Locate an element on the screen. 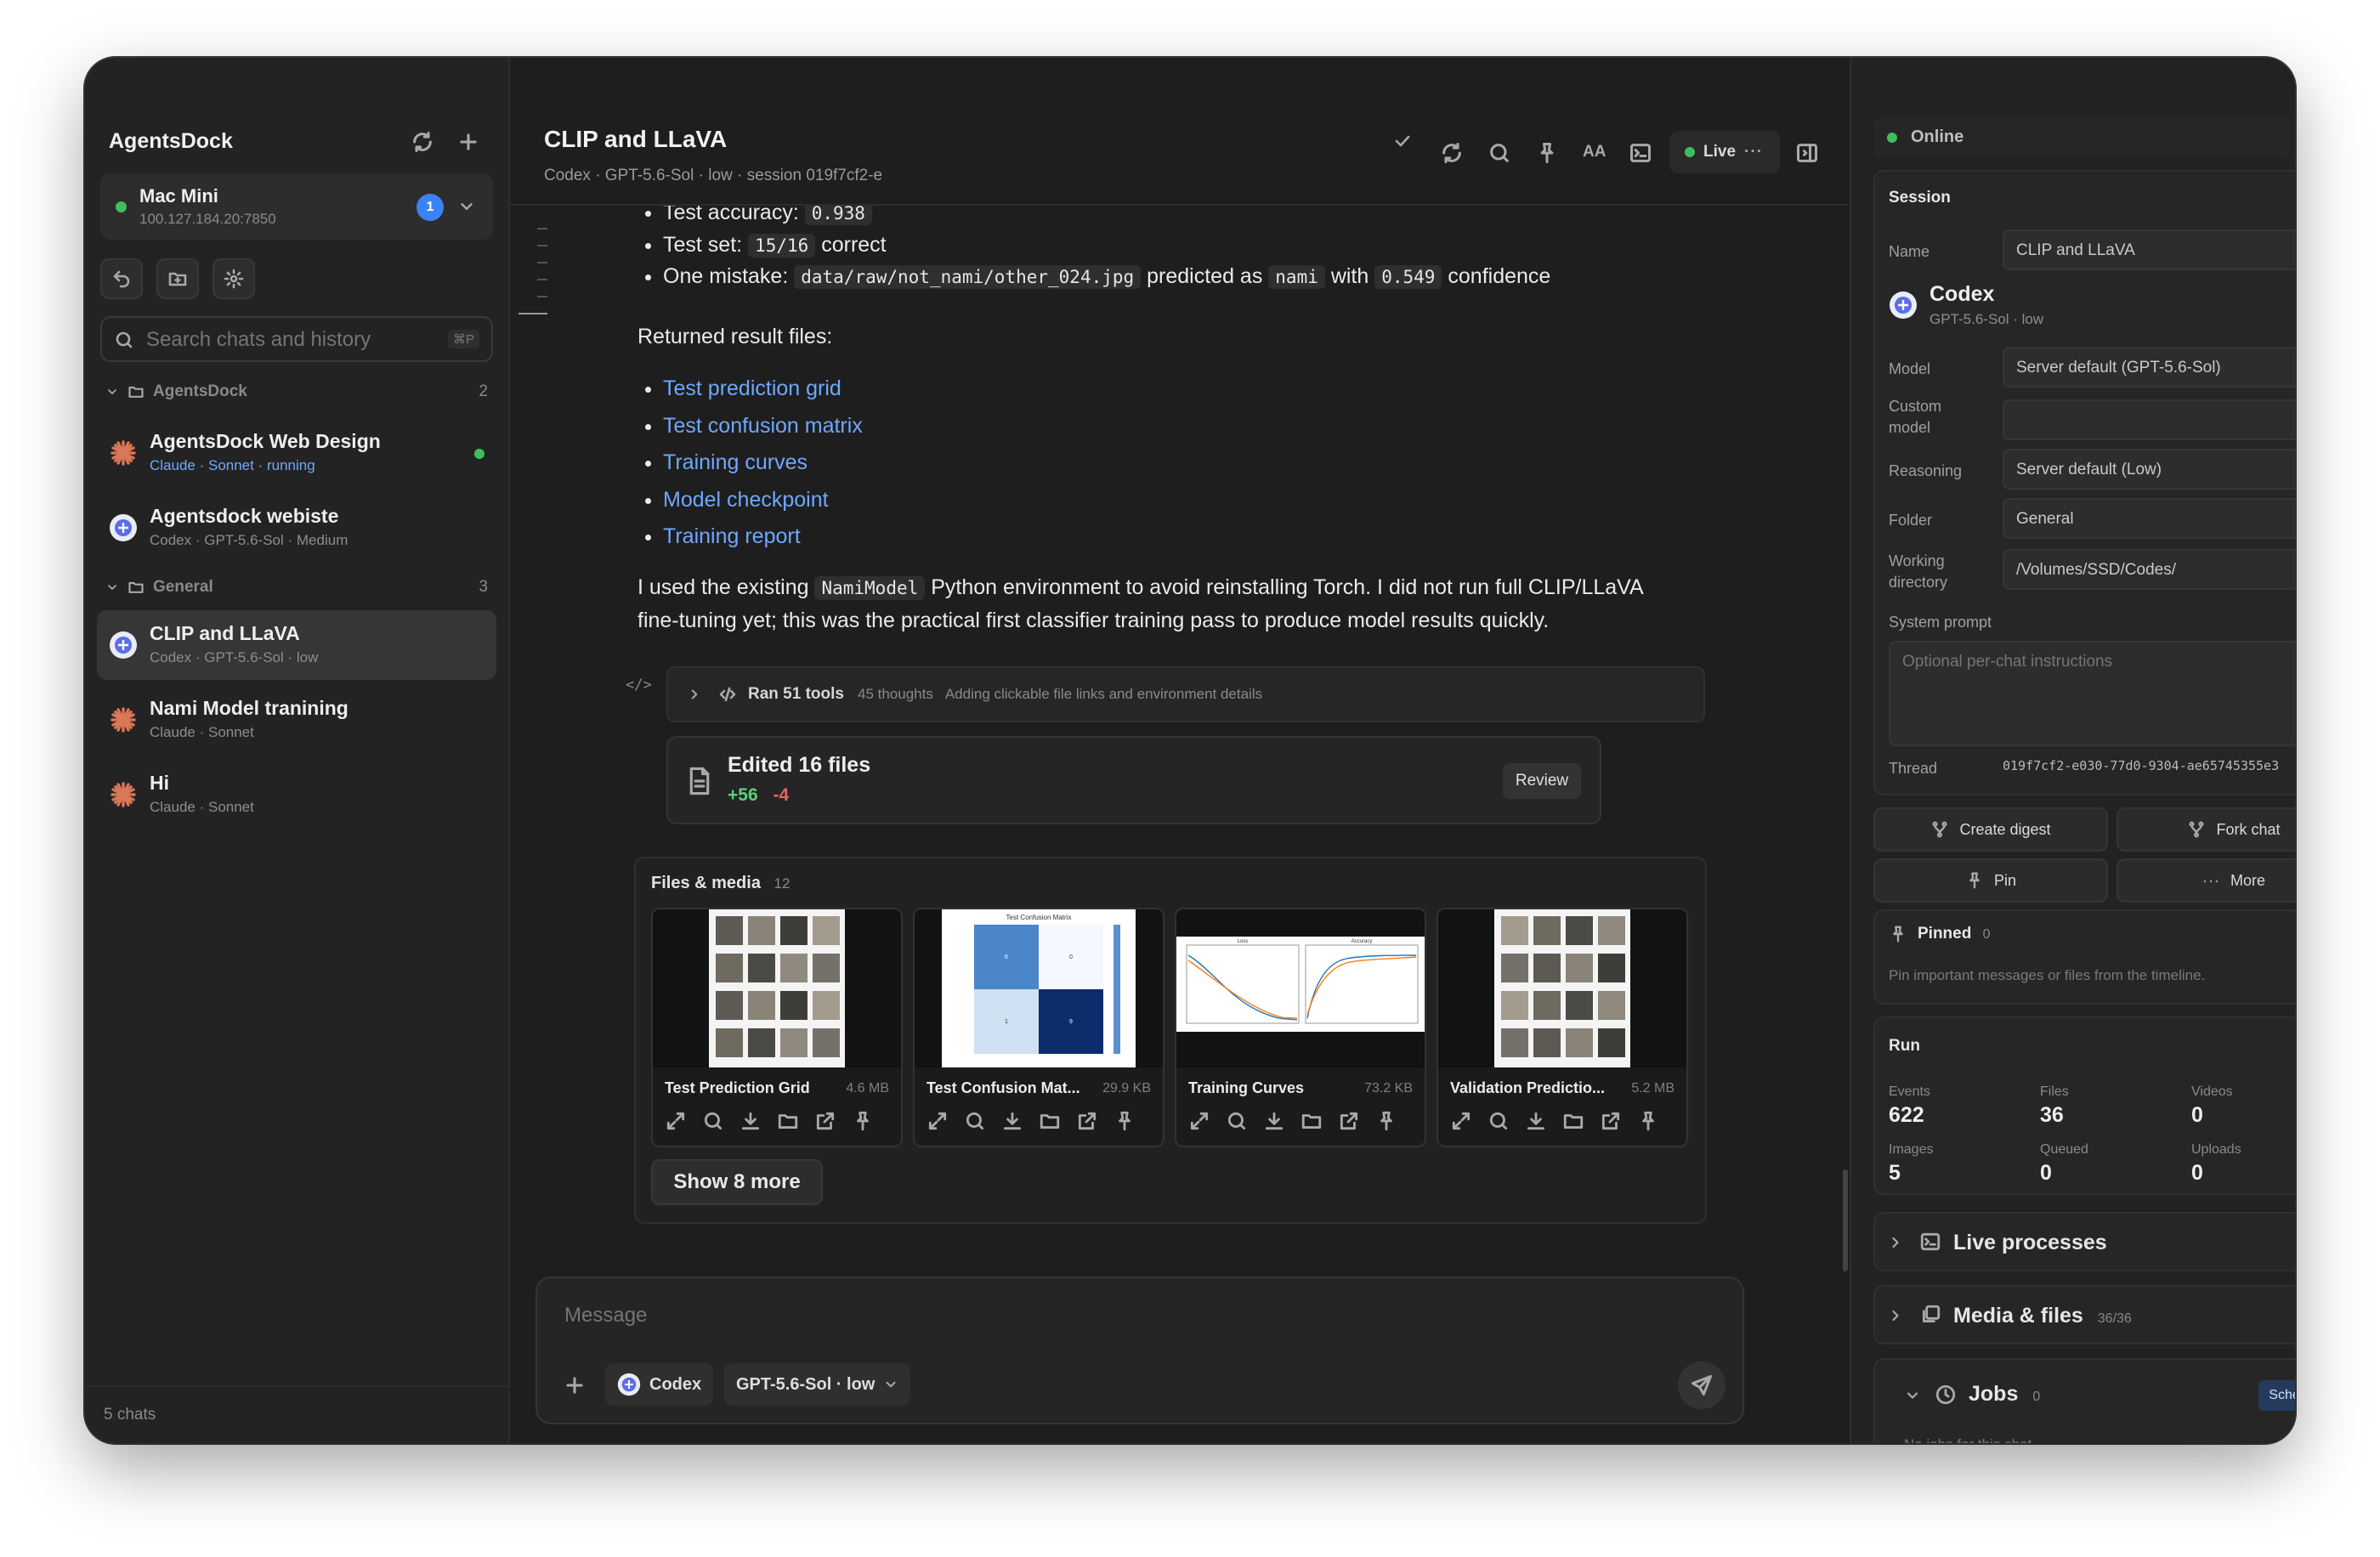 The width and height of the screenshot is (2380, 1557). device-selector: Mac Mini 100.127.184.20:7850 1 is located at coordinates (296, 206).